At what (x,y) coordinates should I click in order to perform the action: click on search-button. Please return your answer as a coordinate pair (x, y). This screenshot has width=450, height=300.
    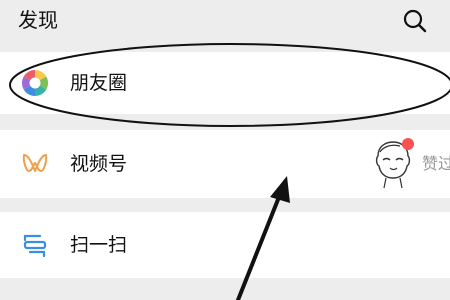
    Looking at the image, I should click on (415, 21).